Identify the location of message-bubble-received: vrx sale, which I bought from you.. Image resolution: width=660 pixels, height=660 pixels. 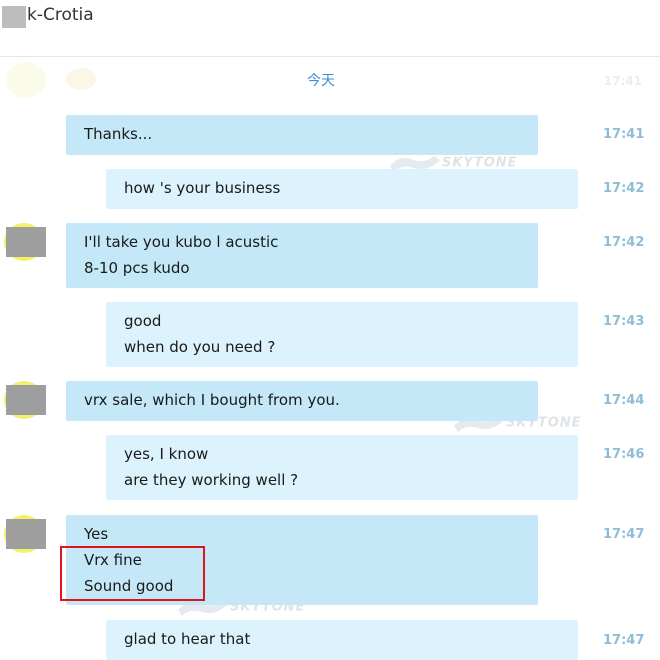
(302, 401).